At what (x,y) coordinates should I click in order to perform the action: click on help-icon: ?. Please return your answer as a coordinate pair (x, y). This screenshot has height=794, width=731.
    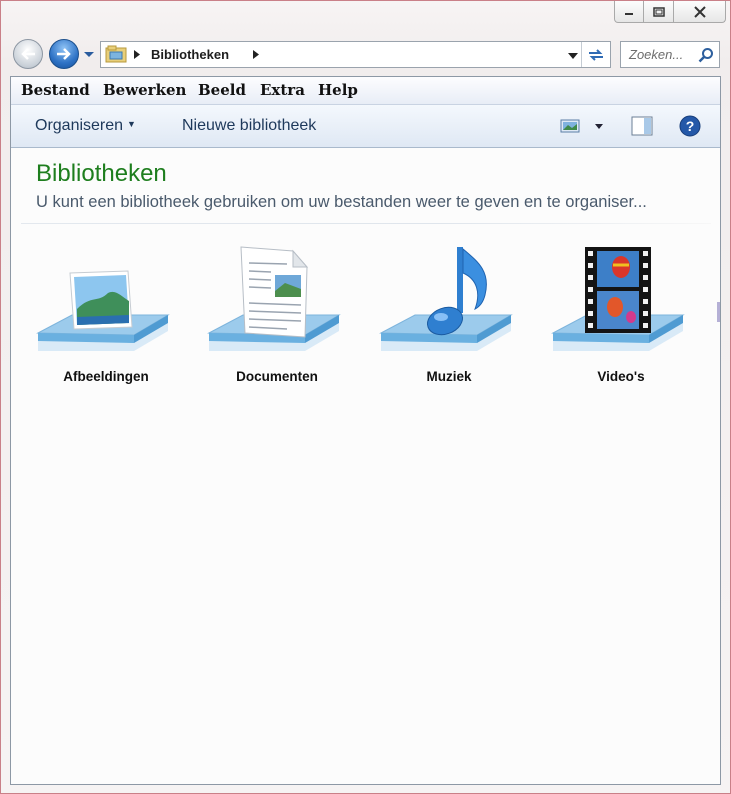
    Looking at the image, I should click on (690, 126).